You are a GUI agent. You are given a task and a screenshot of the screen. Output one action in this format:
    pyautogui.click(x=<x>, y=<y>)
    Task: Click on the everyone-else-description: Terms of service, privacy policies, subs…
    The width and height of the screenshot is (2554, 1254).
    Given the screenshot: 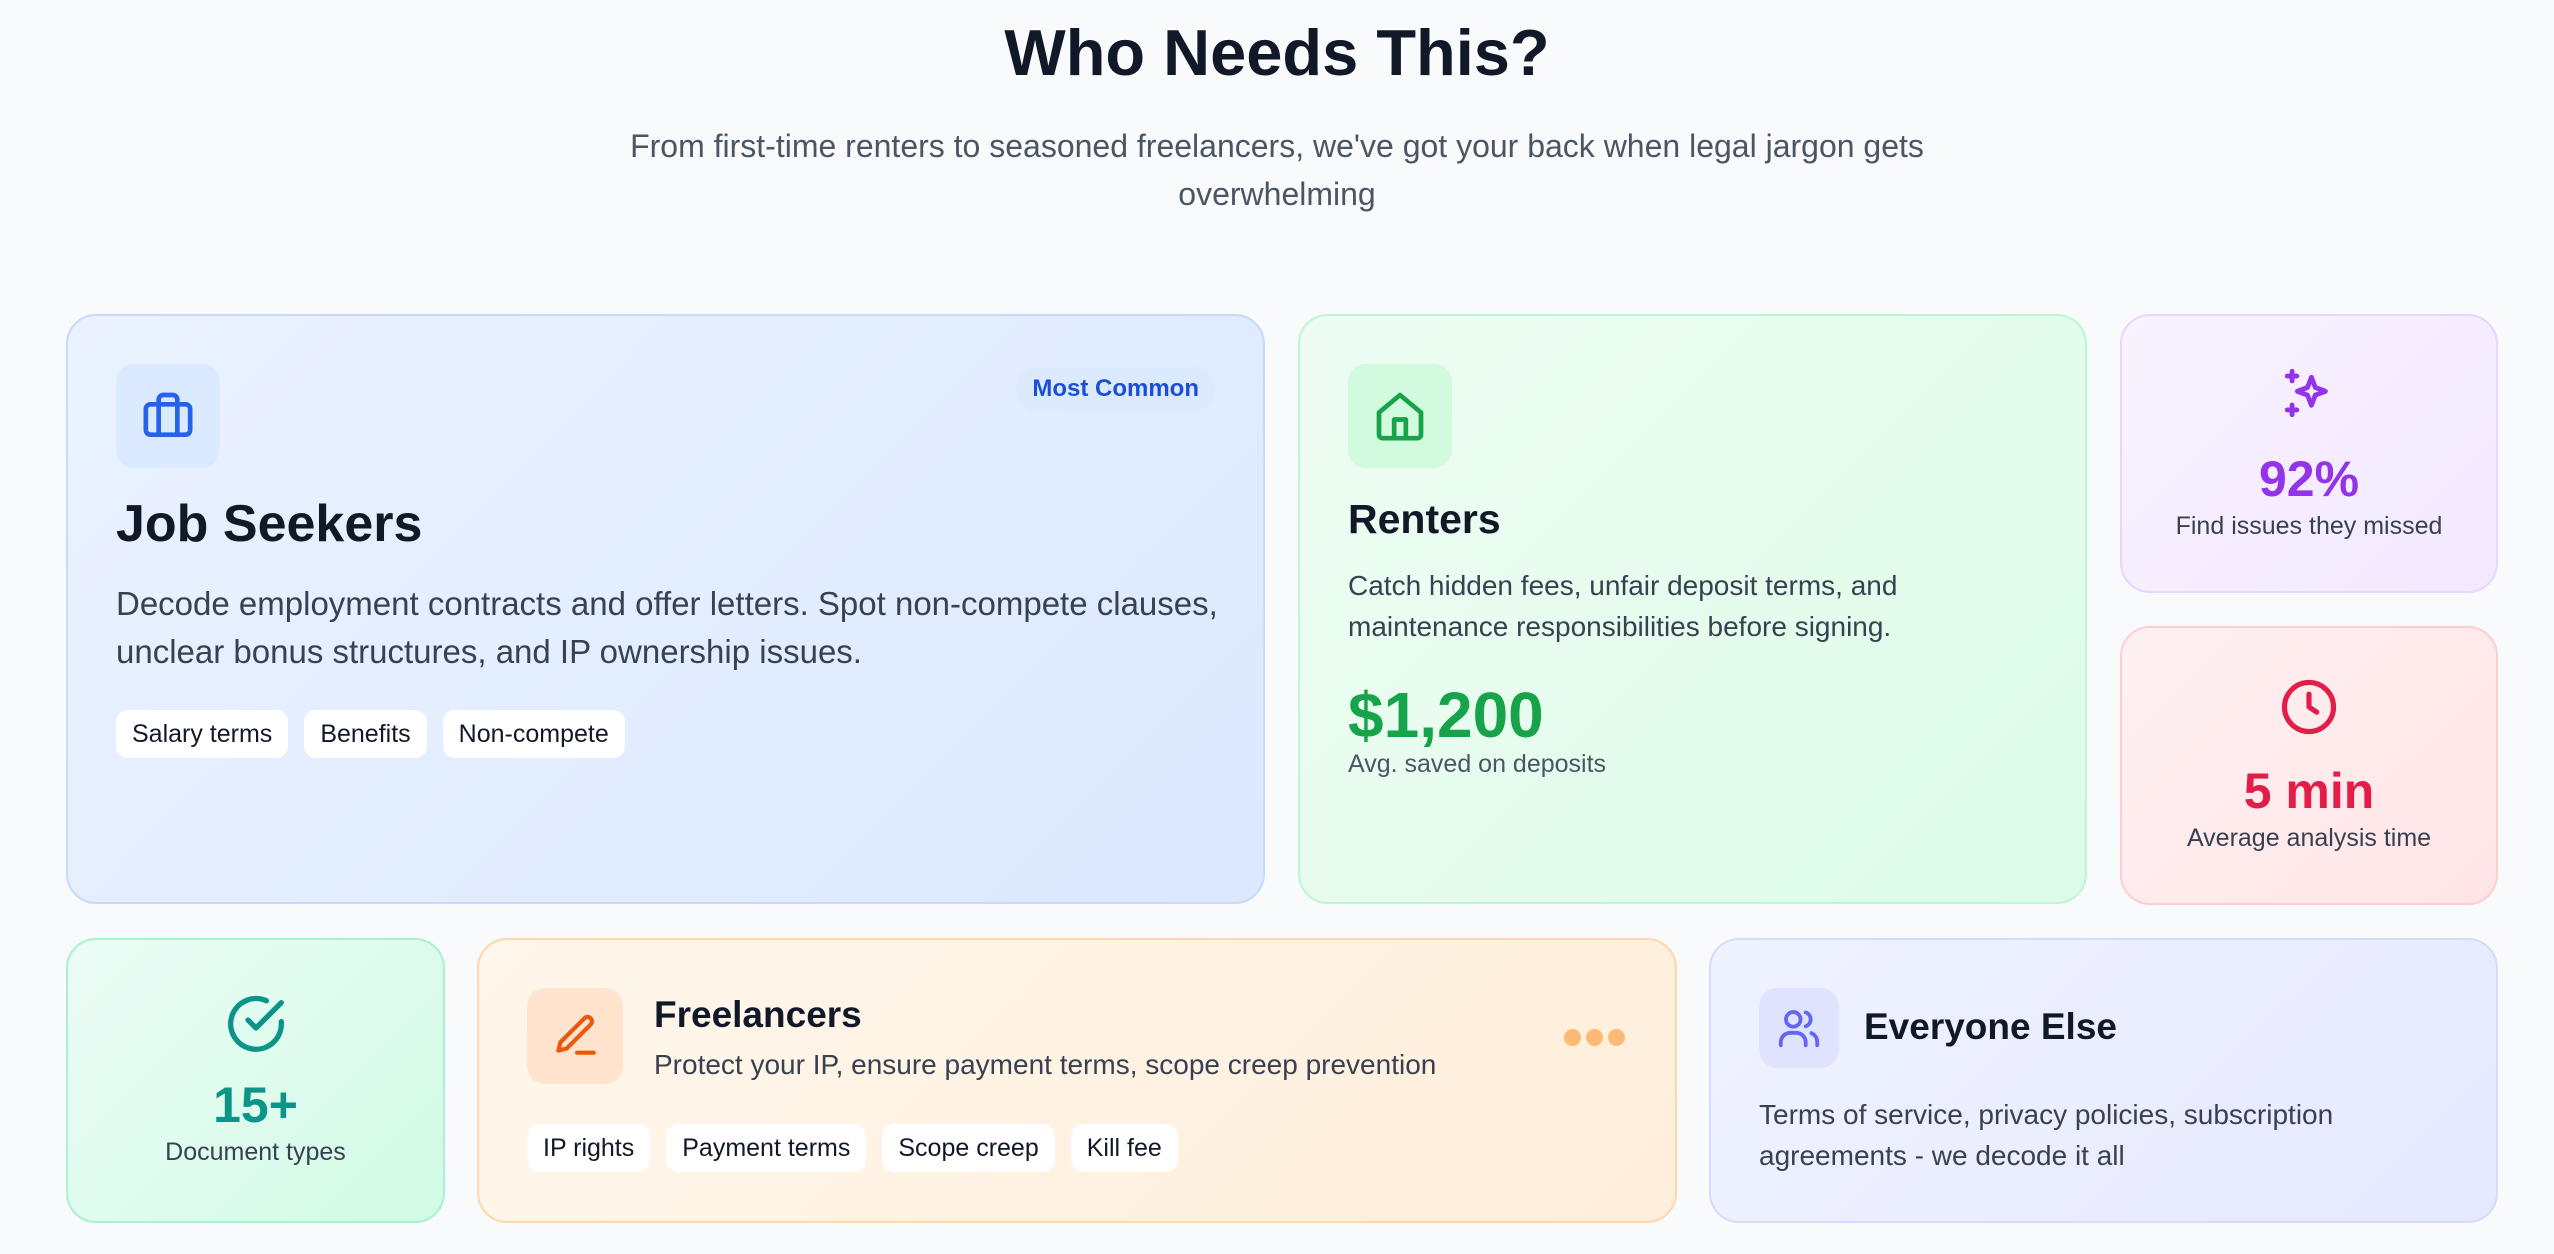 What is the action you would take?
    pyautogui.click(x=2046, y=1135)
    